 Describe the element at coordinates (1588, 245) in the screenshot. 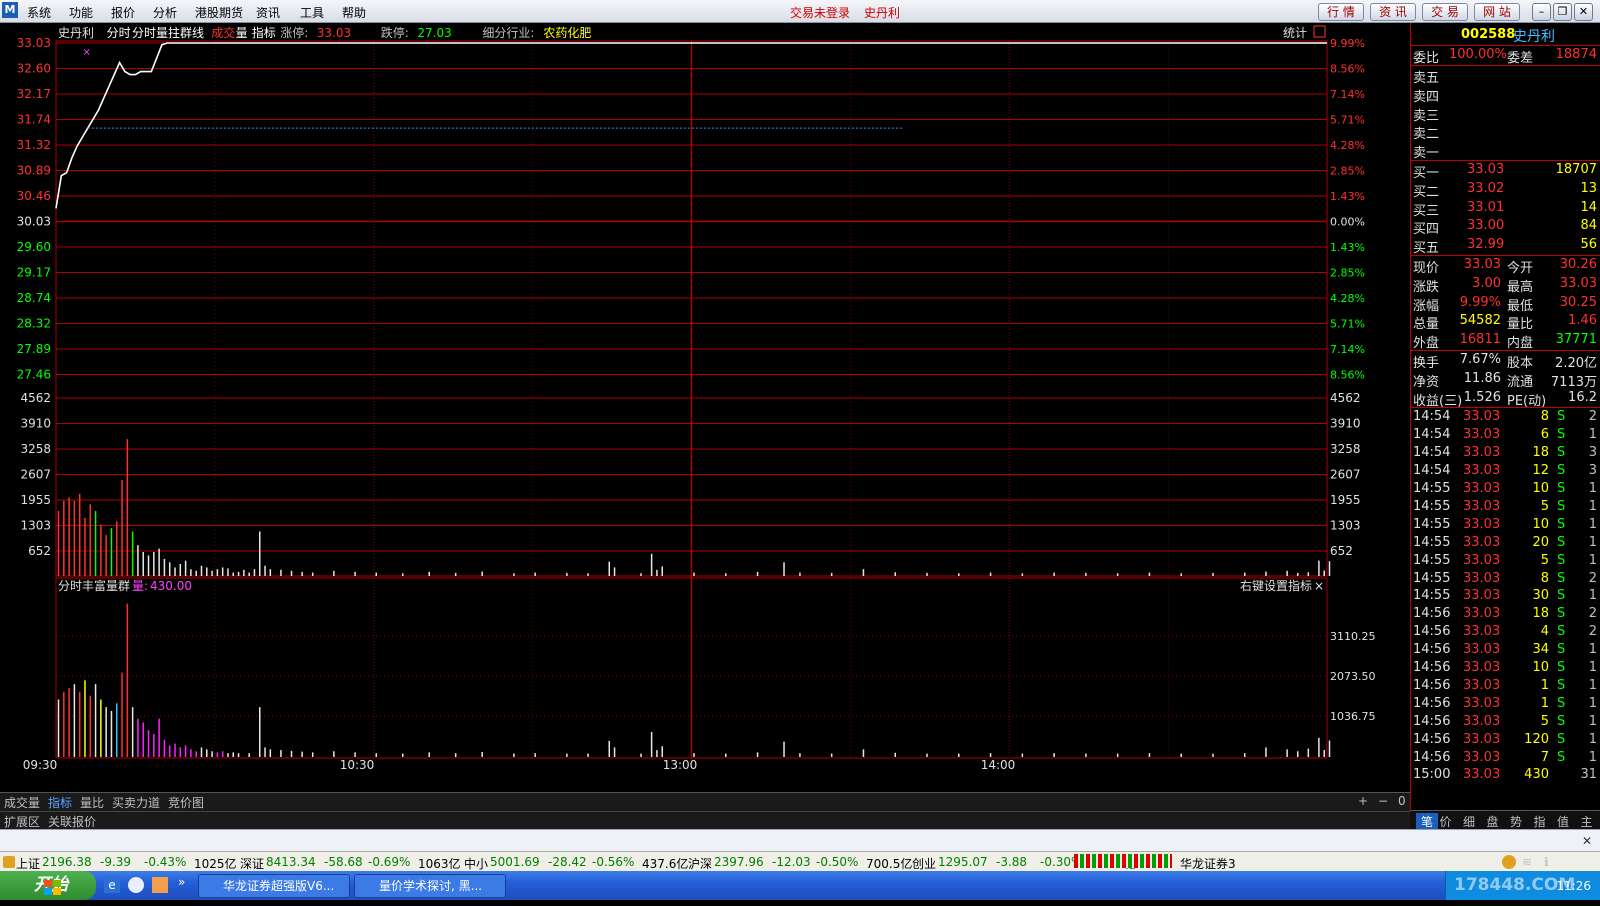

I see `buy-level-volume: 56` at that location.